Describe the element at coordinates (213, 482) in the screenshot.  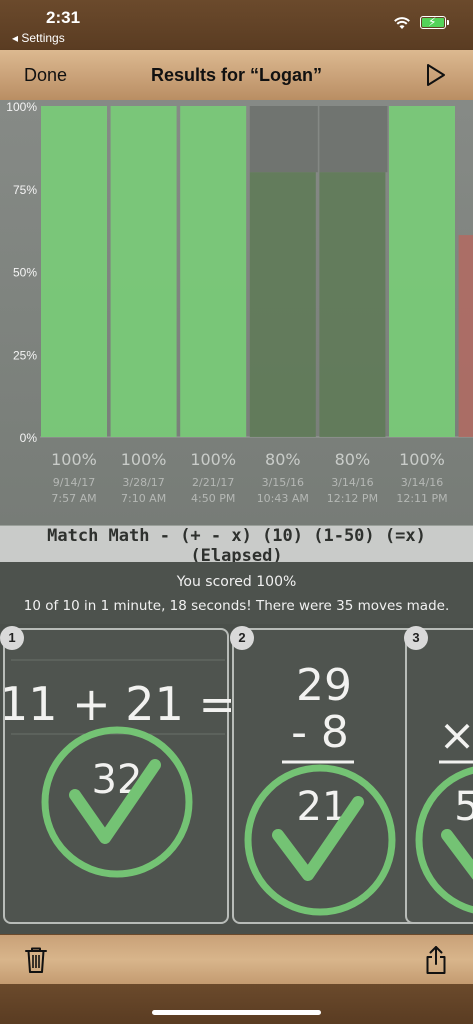
I see `bar-date-label: 2/21/17` at that location.